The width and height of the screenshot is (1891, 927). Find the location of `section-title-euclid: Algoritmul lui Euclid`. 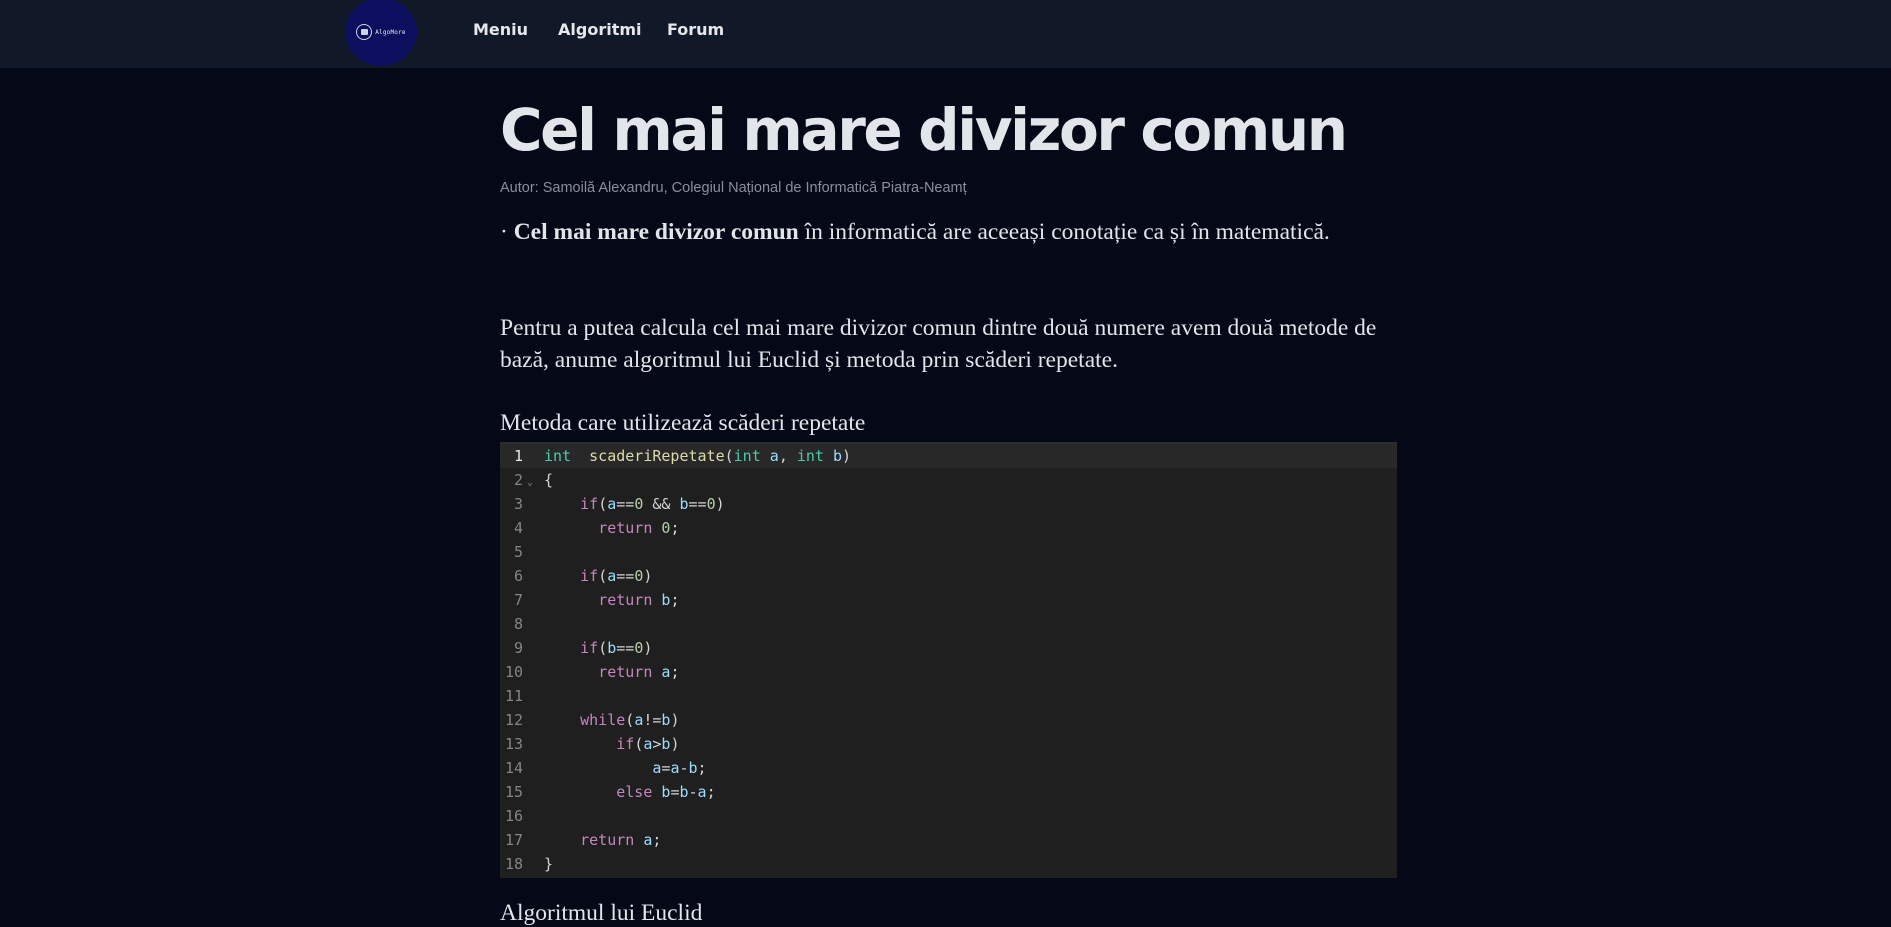

section-title-euclid: Algoritmul lui Euclid is located at coordinates (601, 913).